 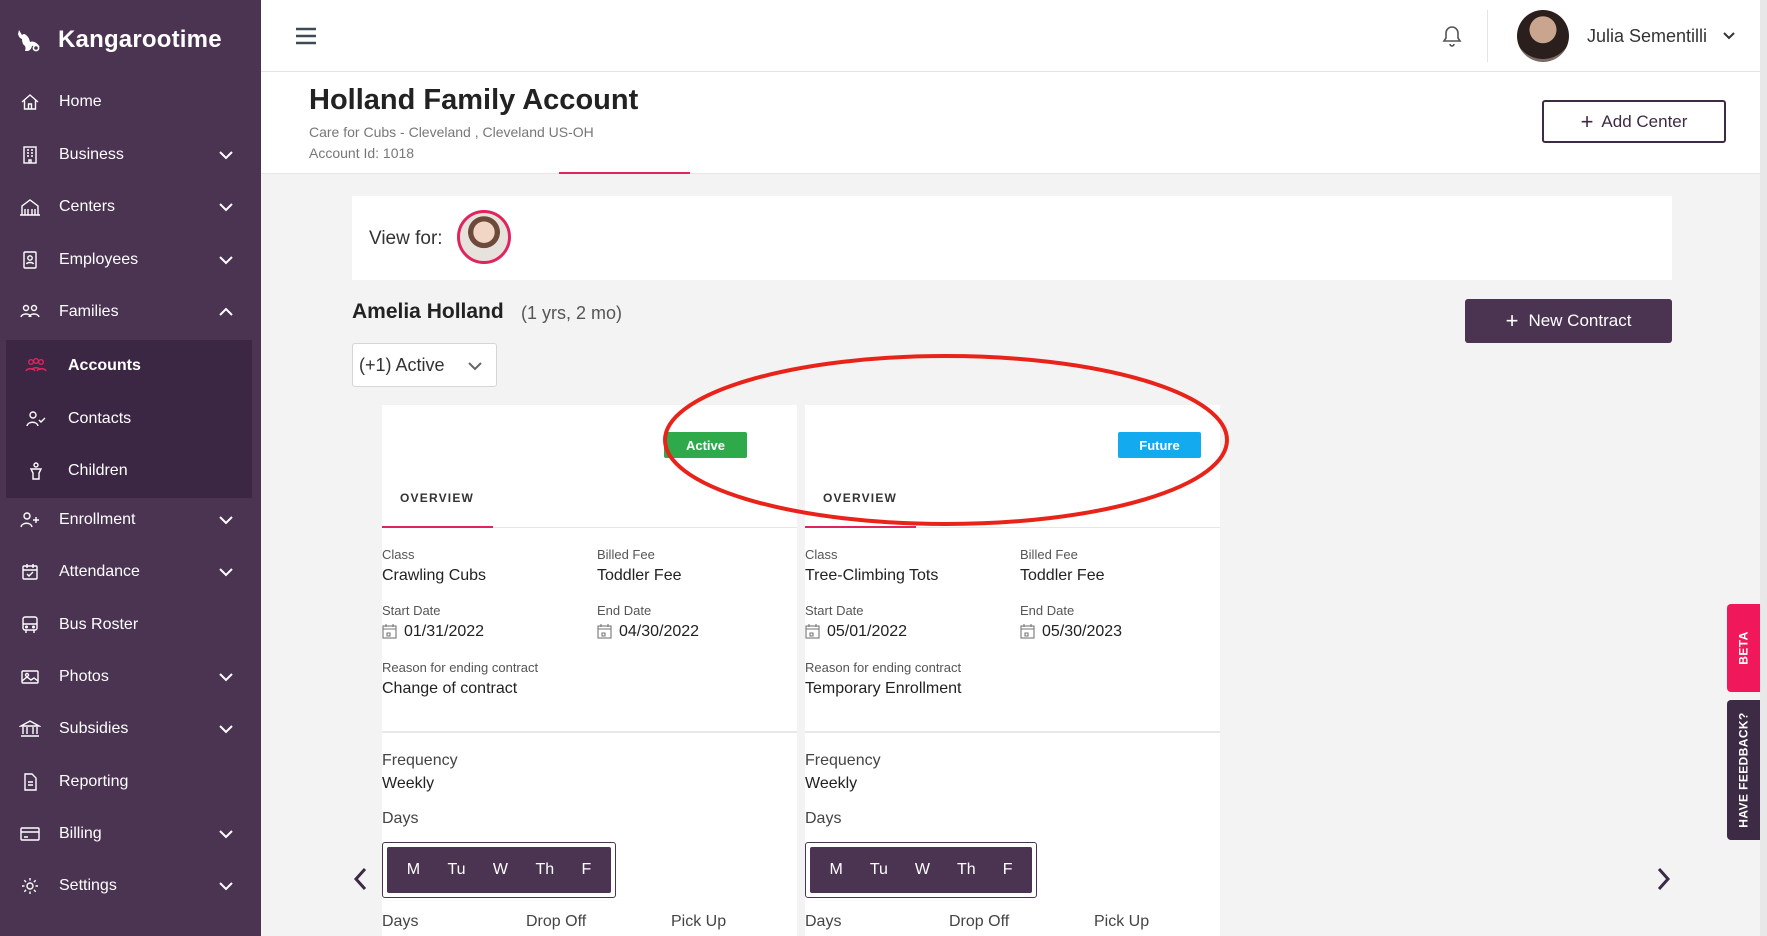 What do you see at coordinates (129, 366) in the screenshot?
I see `sidebar-item-accounts: Accounts` at bounding box center [129, 366].